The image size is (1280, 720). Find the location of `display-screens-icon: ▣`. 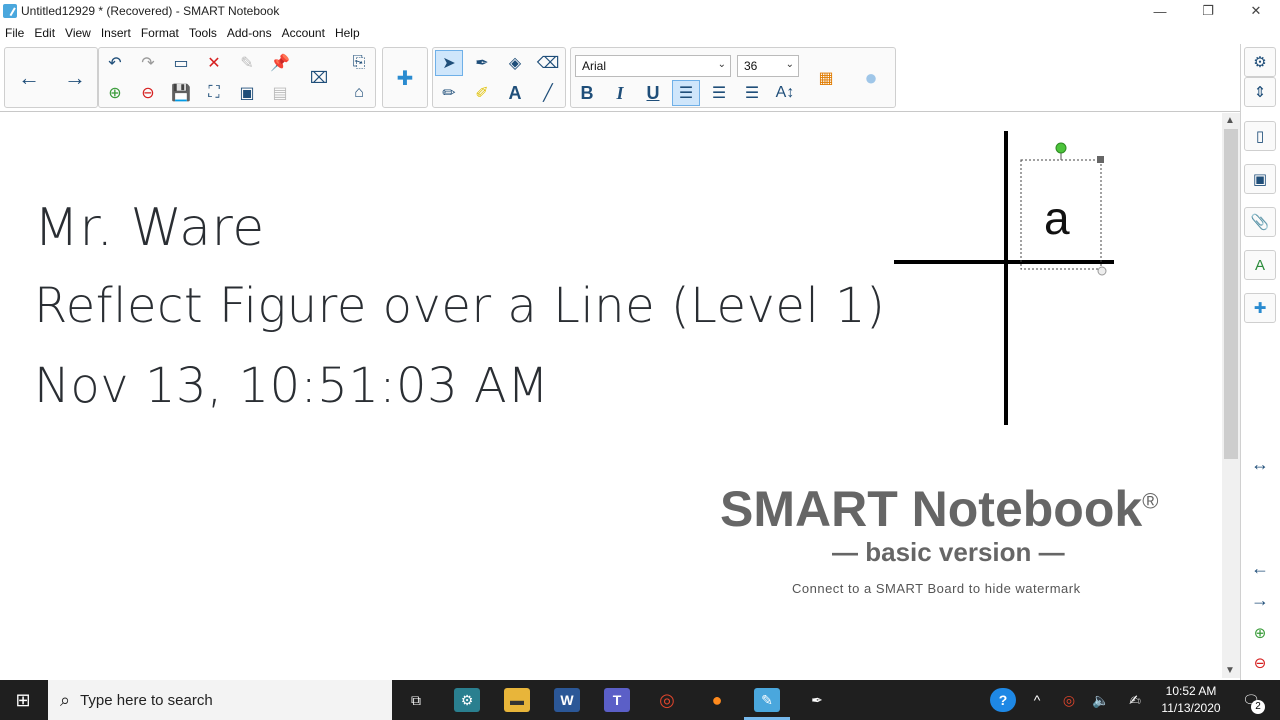

display-screens-icon: ▣ is located at coordinates (247, 93).